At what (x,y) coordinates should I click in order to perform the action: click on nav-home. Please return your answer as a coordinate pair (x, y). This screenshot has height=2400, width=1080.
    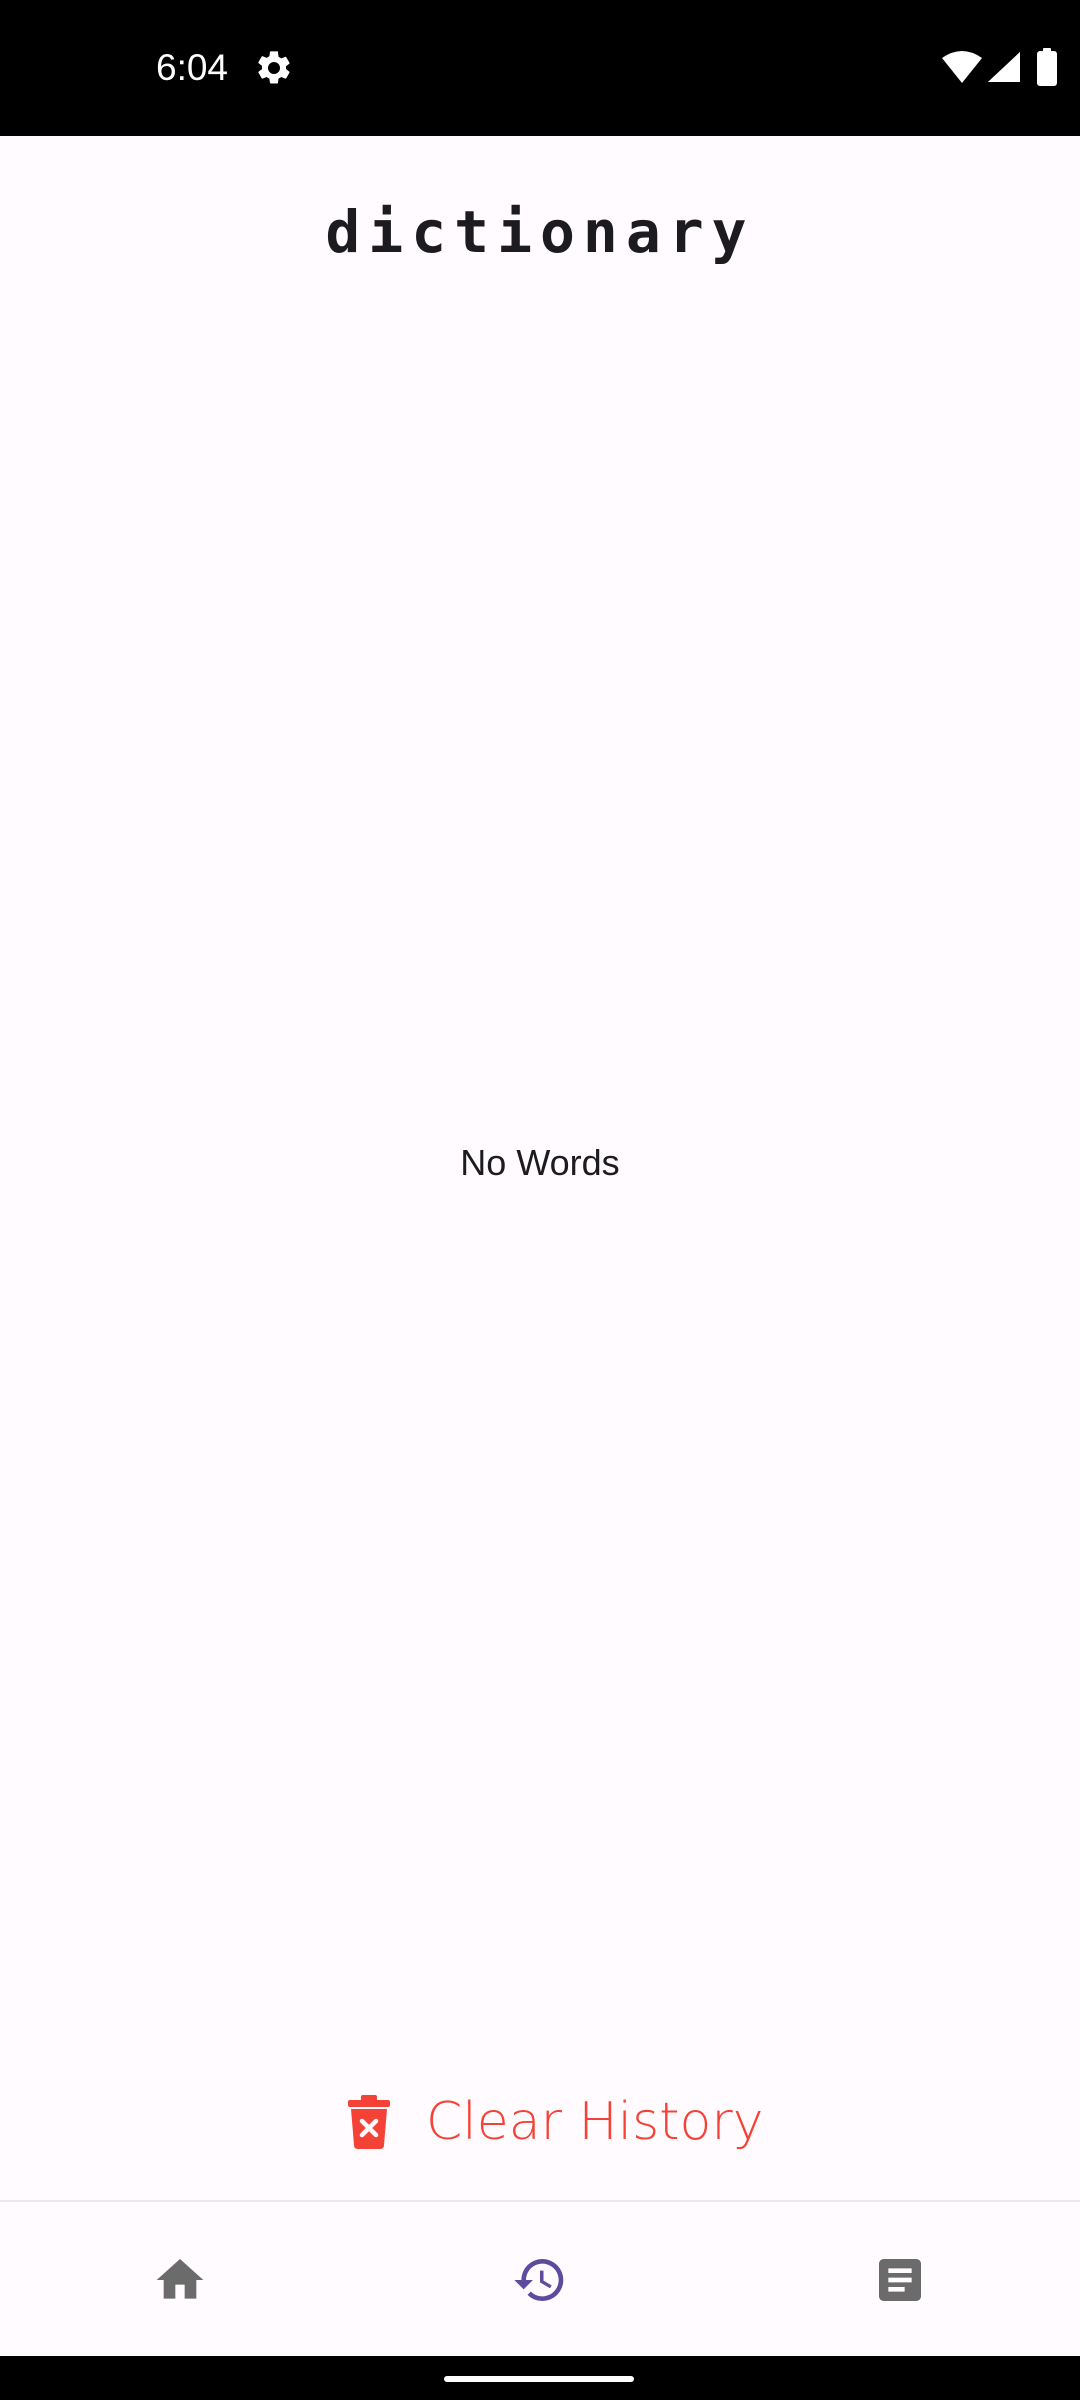
    Looking at the image, I should click on (180, 2280).